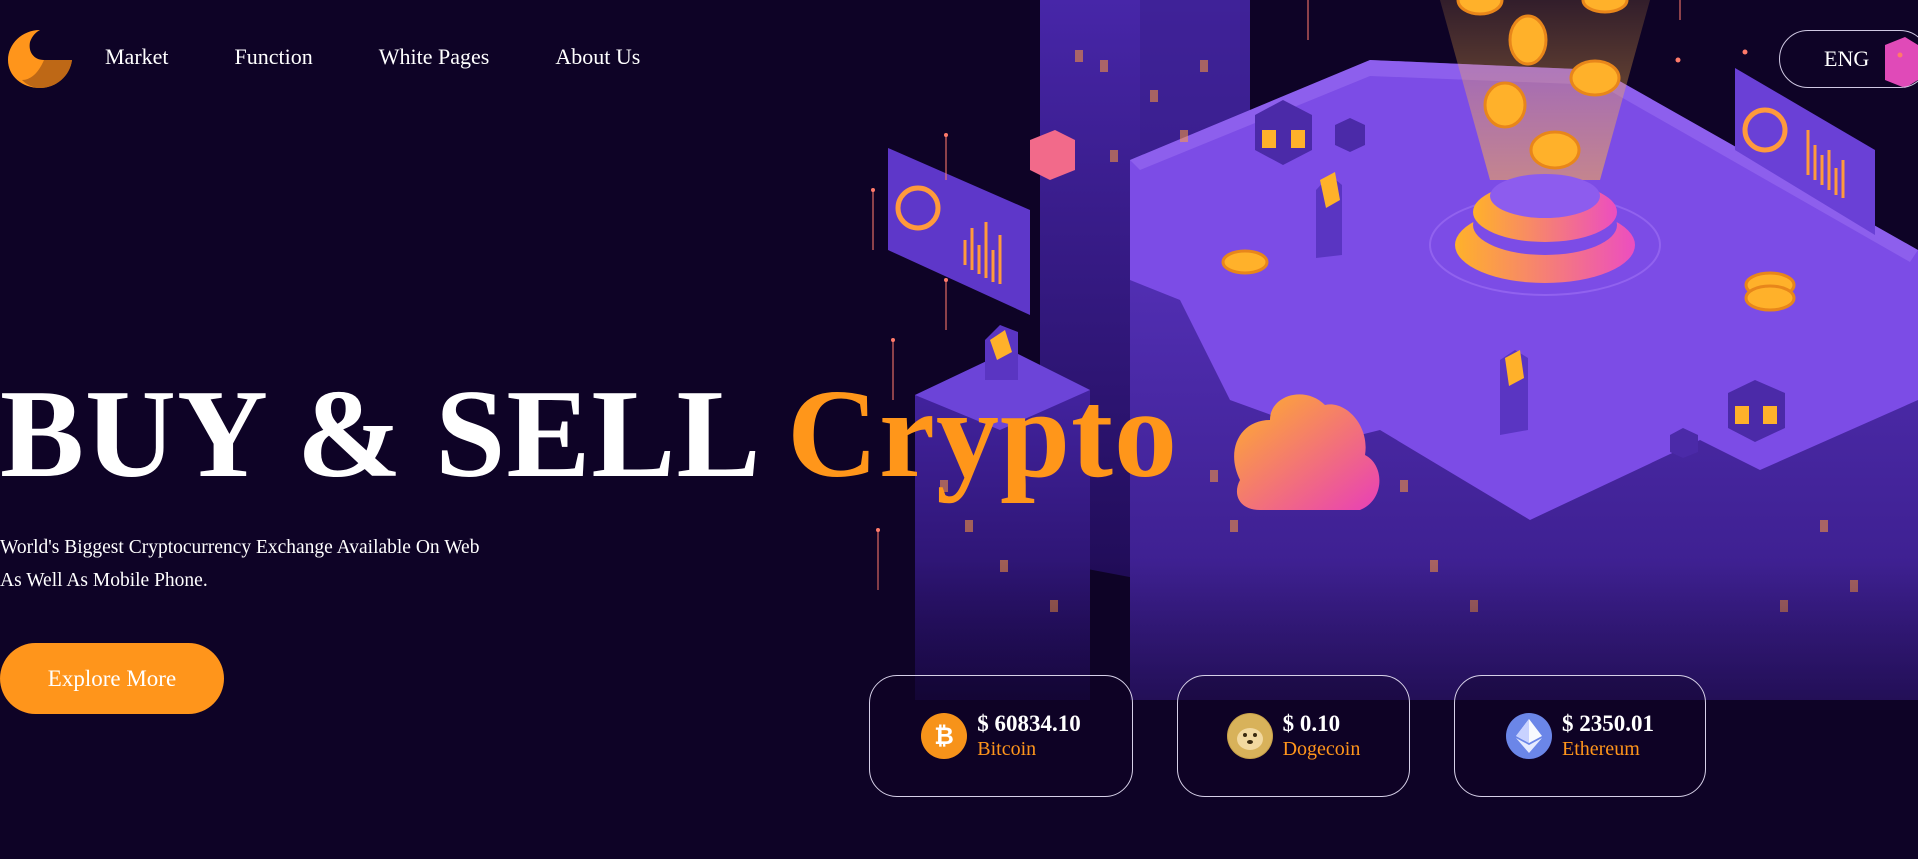 This screenshot has height=859, width=1918. Describe the element at coordinates (434, 57) in the screenshot. I see `nav-white-pages: White Pages` at that location.